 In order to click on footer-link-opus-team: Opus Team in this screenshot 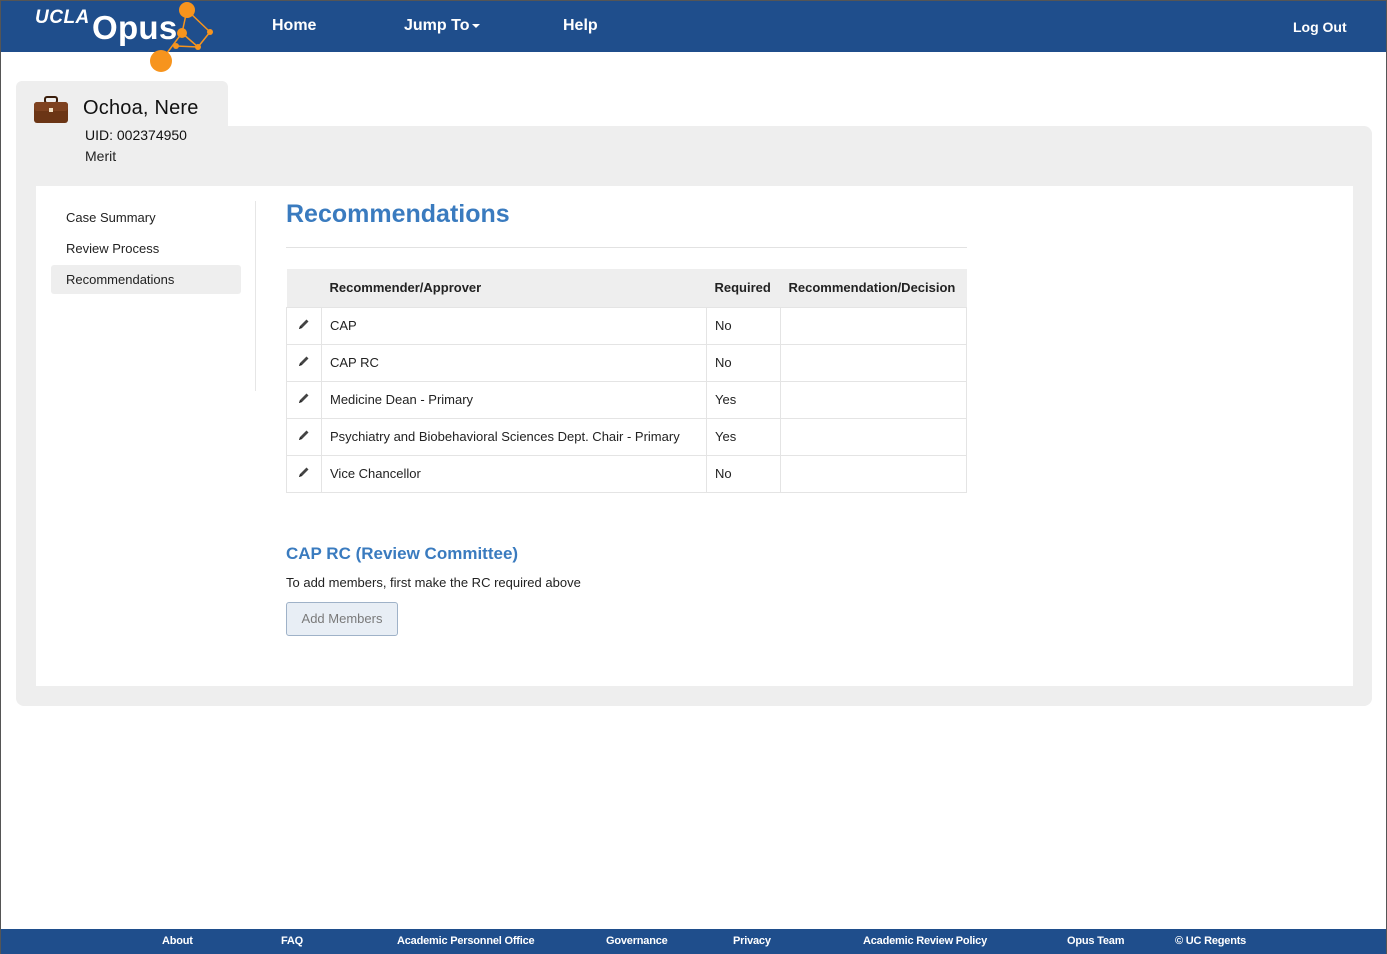, I will do `click(1095, 941)`.